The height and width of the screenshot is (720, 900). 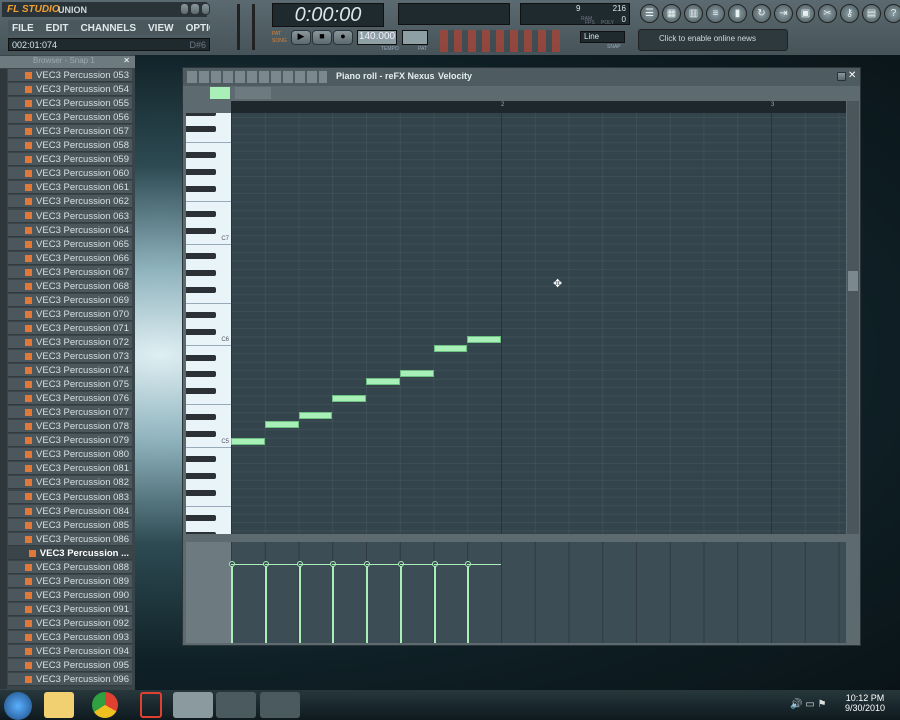 What do you see at coordinates (70, 497) in the screenshot?
I see `browser-item: VEC3 Percussion 083` at bounding box center [70, 497].